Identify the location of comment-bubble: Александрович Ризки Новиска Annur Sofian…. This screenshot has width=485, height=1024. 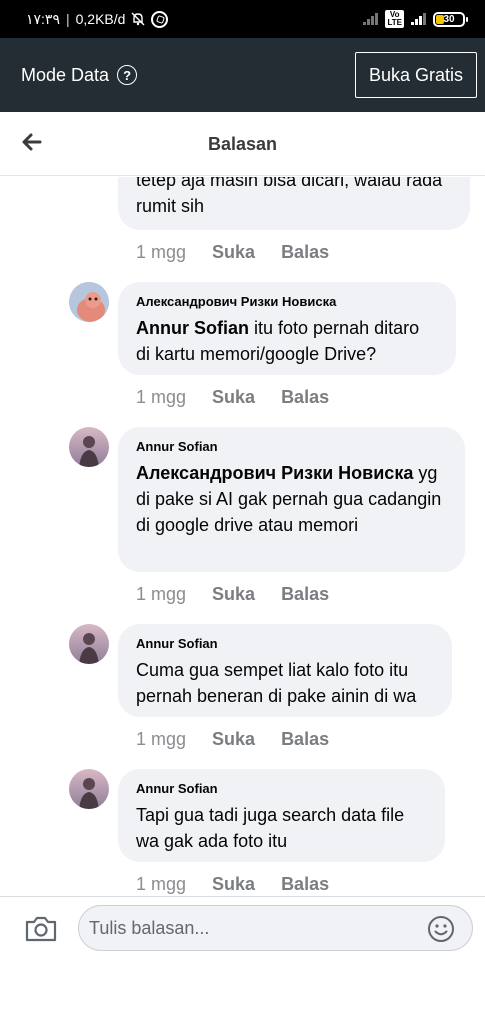
(287, 328).